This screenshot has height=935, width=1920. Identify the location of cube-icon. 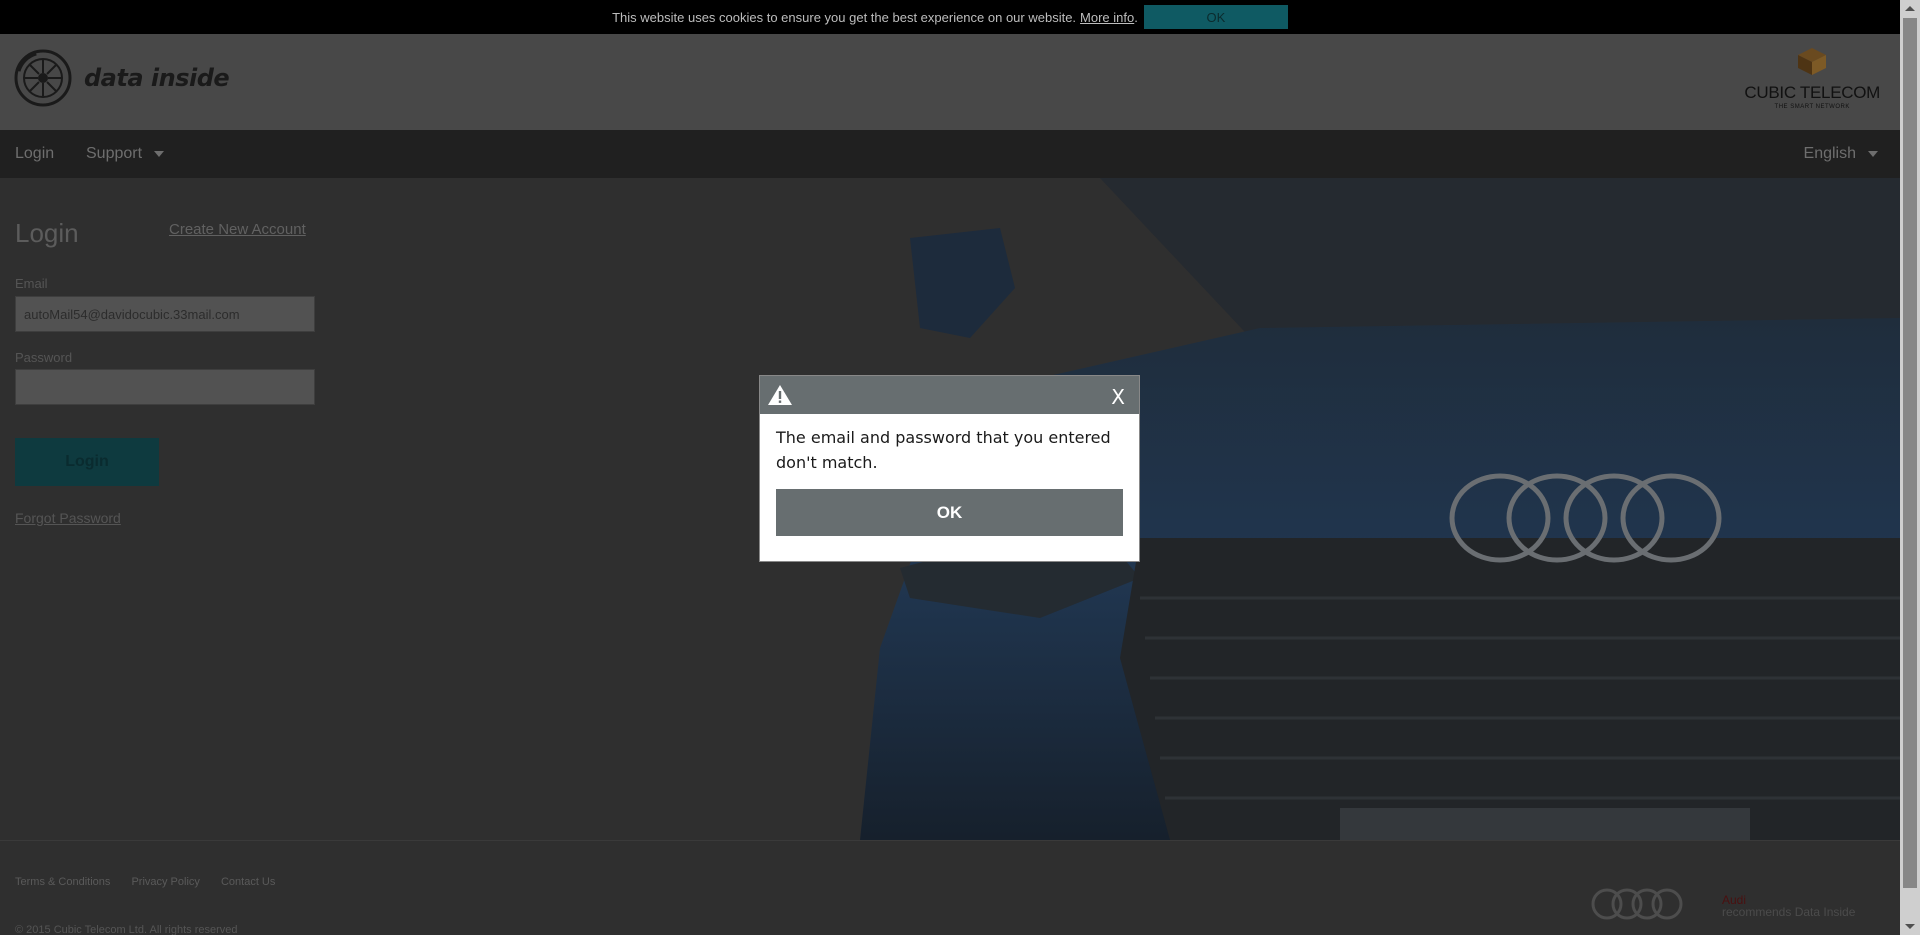
(1812, 61).